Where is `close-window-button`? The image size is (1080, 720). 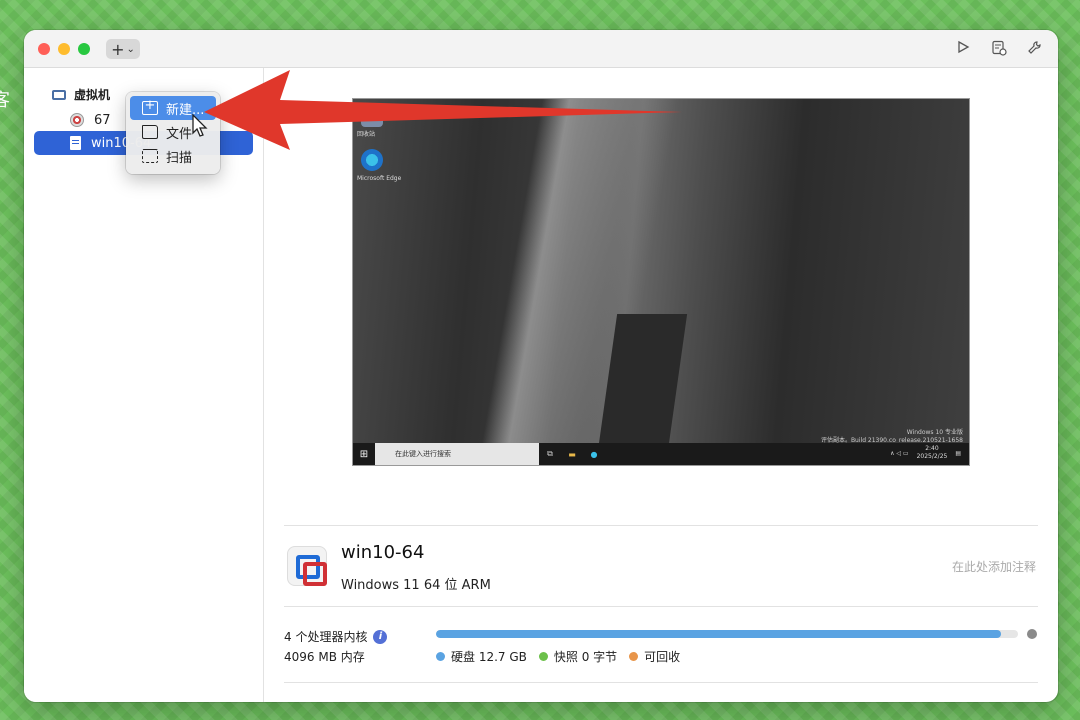 close-window-button is located at coordinates (44, 49).